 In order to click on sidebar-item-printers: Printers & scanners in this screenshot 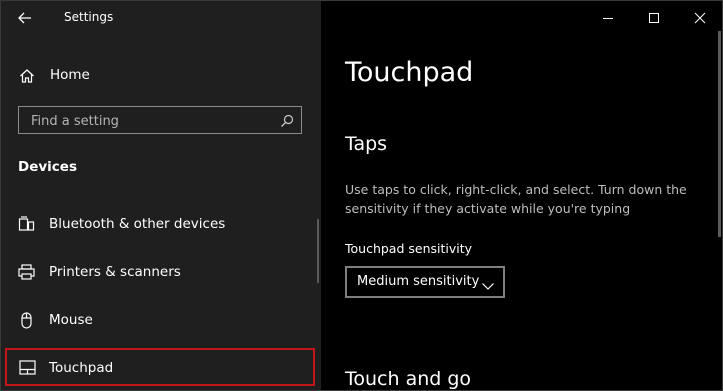, I will do `click(161, 272)`.